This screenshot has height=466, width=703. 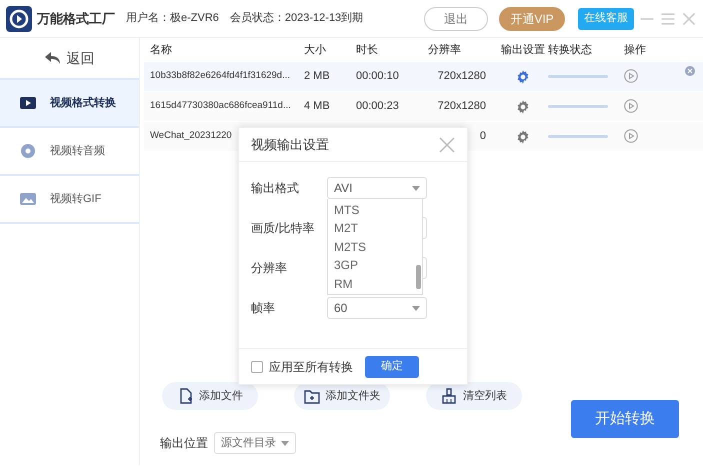 What do you see at coordinates (483, 136) in the screenshot?
I see `table-cell: 0` at bounding box center [483, 136].